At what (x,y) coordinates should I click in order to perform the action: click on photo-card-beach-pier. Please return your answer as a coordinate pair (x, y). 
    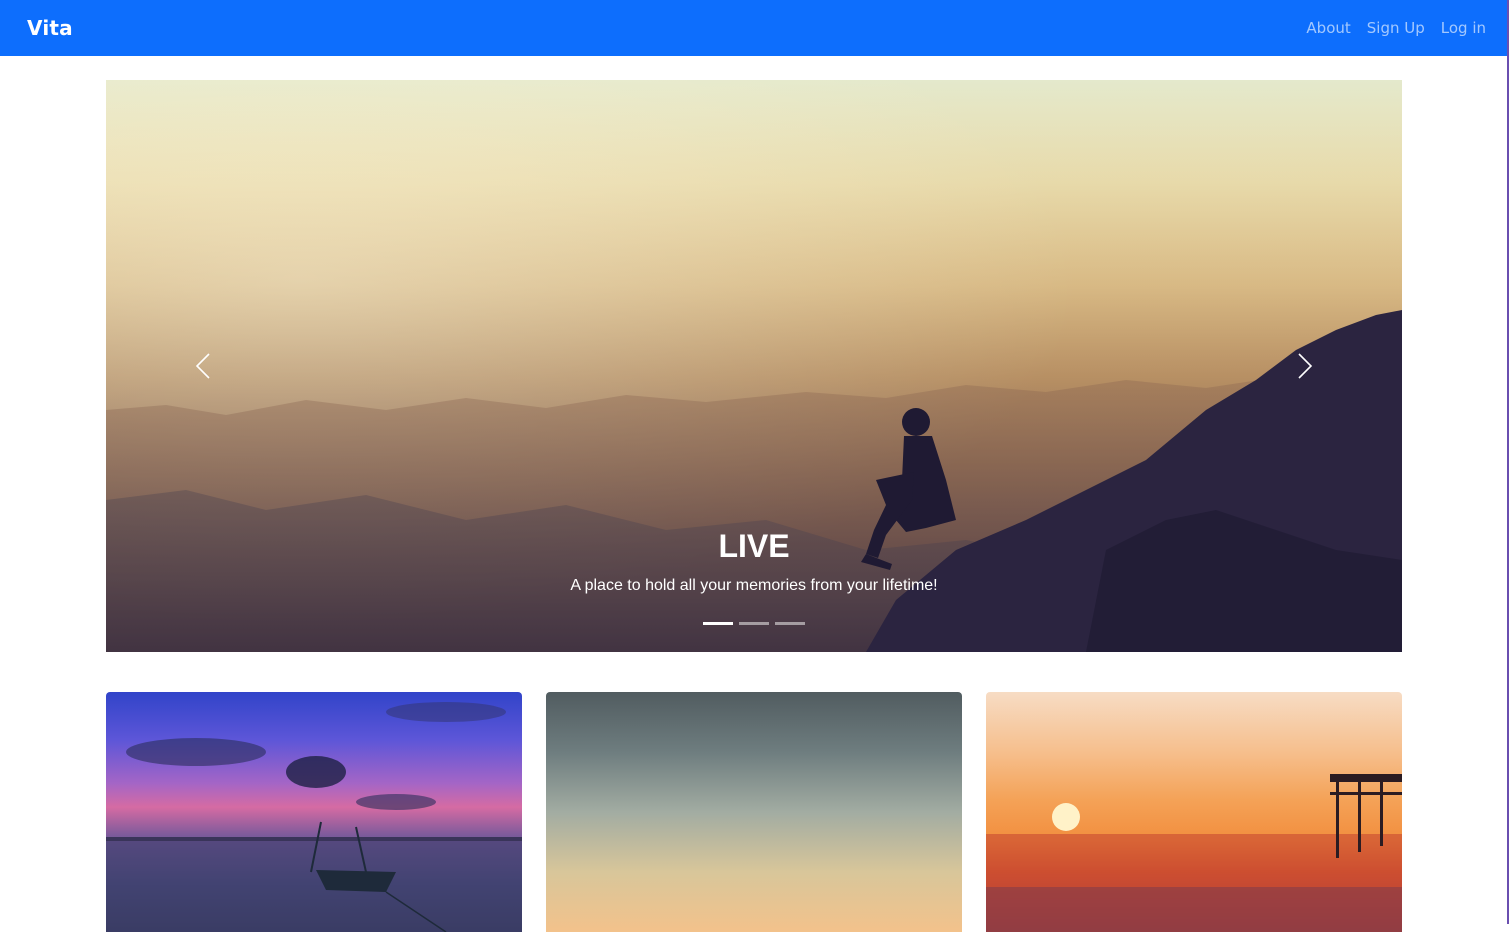
    Looking at the image, I should click on (1194, 812).